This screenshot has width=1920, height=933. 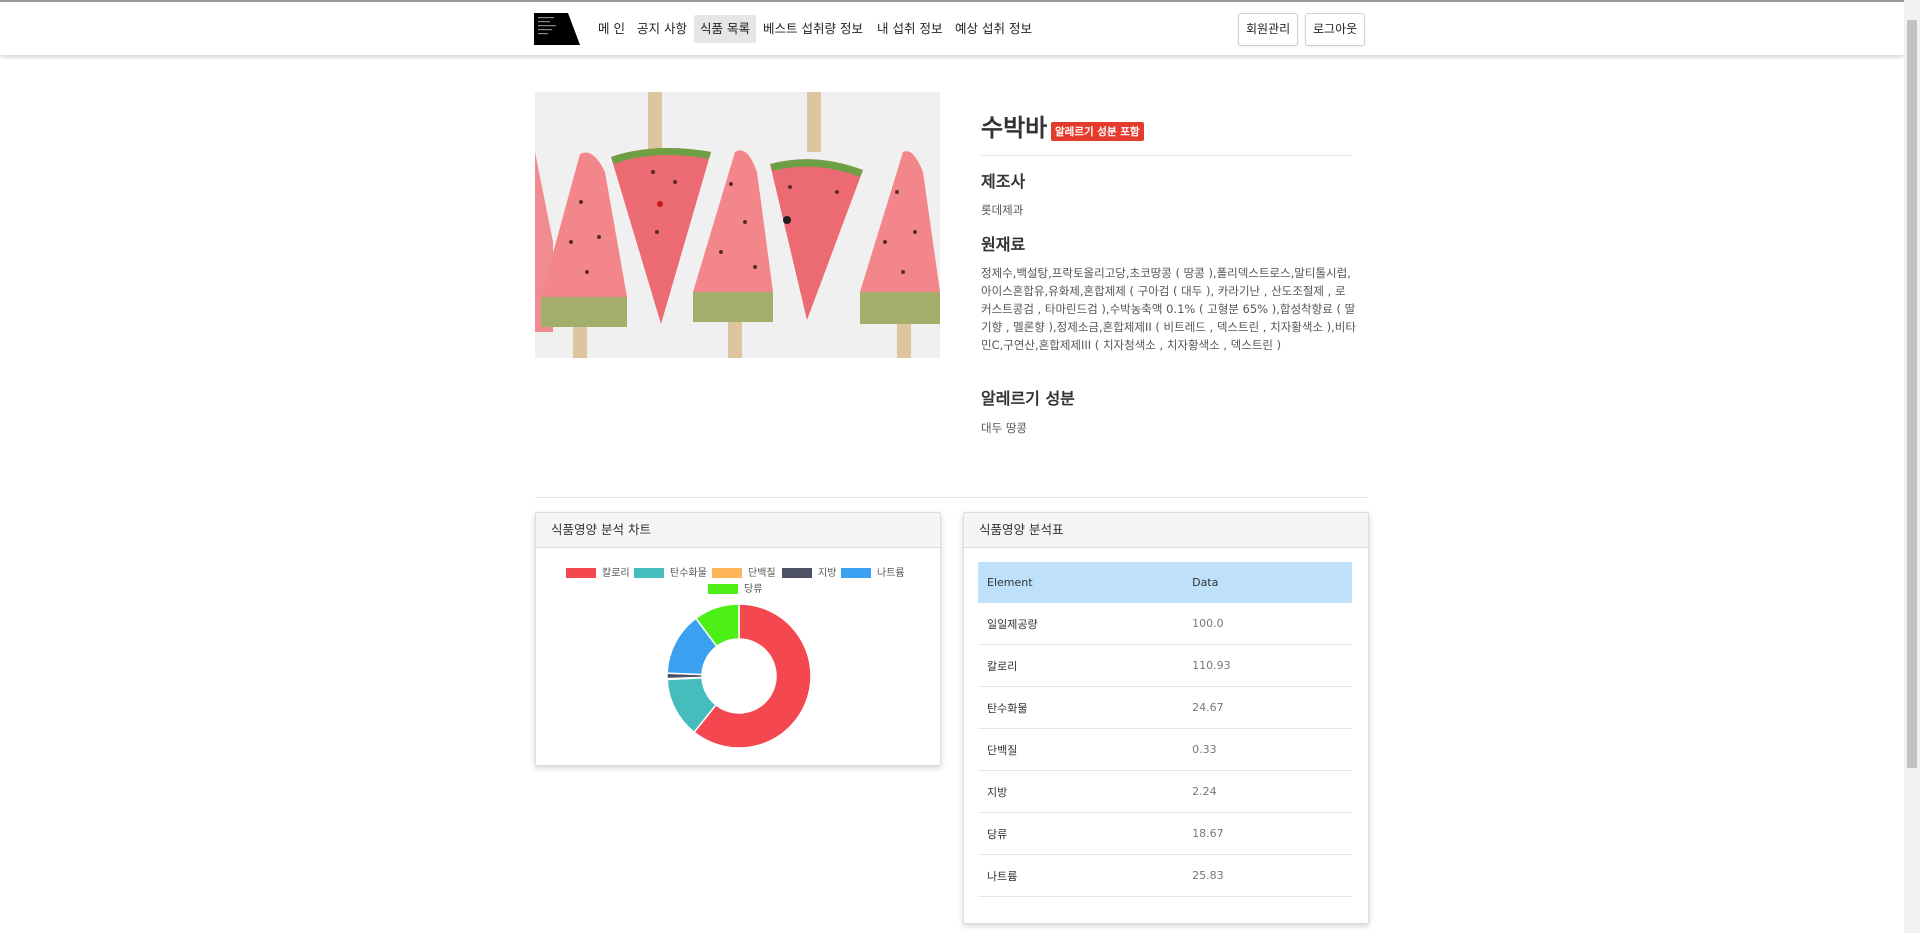 What do you see at coordinates (993, 29) in the screenshot?
I see `nav-expected-intake: 예상 섭취 정보` at bounding box center [993, 29].